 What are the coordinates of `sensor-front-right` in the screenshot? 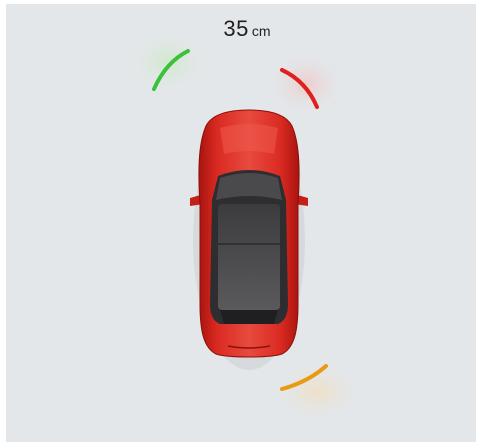 It's located at (306, 84).